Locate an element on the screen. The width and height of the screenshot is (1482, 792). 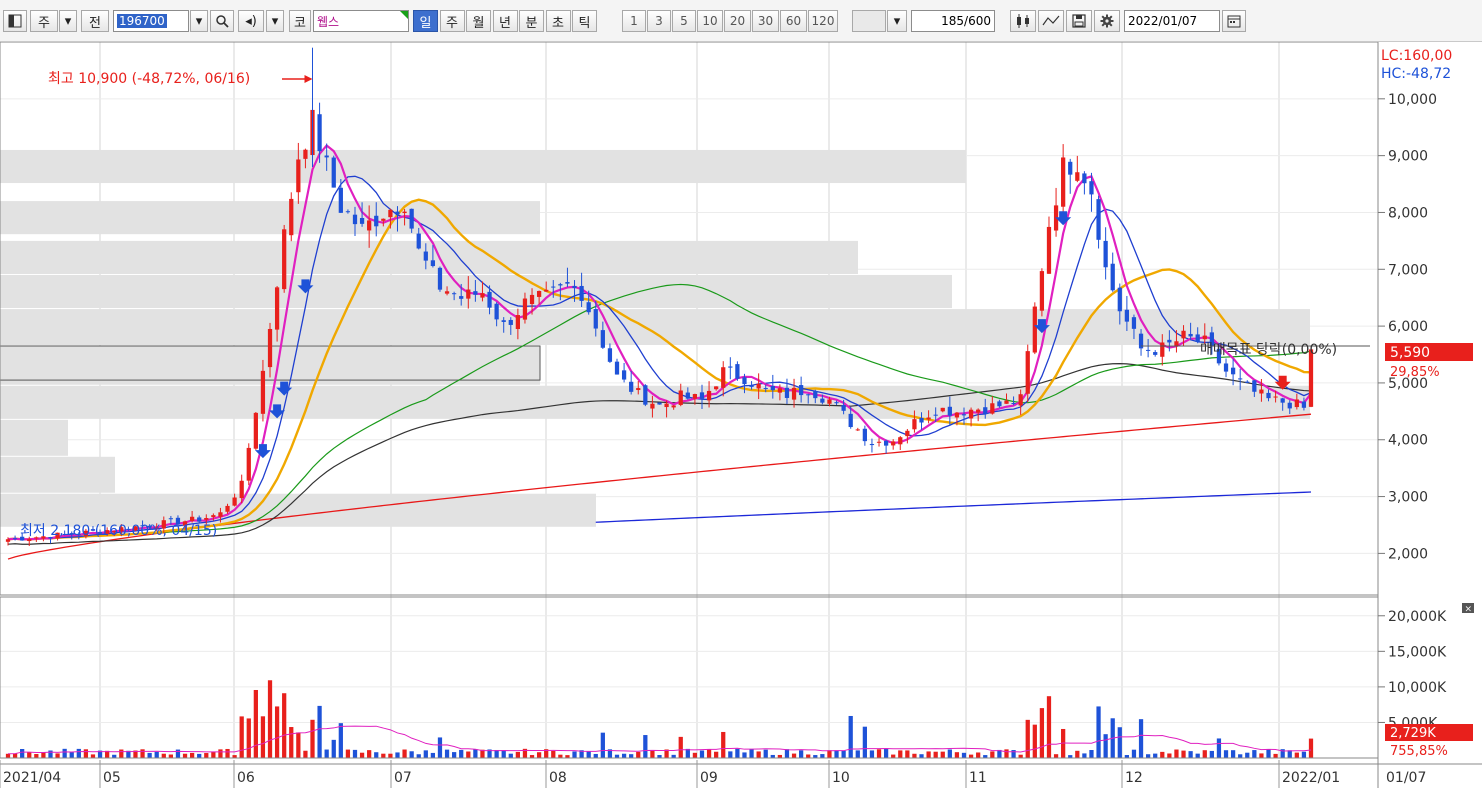
code-dropdown-icon: ▾ is located at coordinates (199, 21).